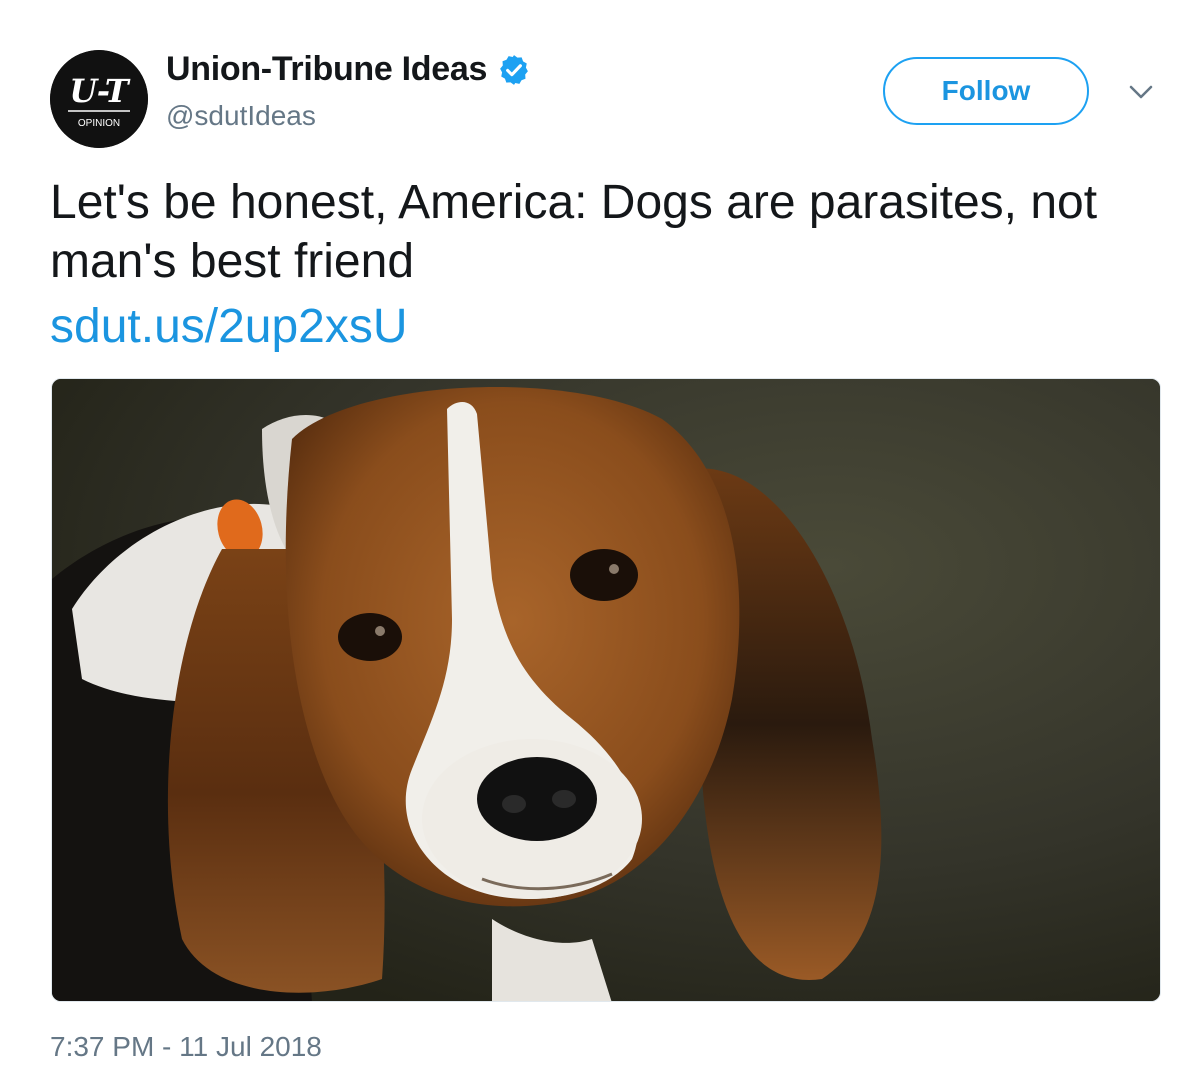 The image size is (1200, 1088). I want to click on ut-opinion-logo-icon: U-T OPINION, so click(99, 99).